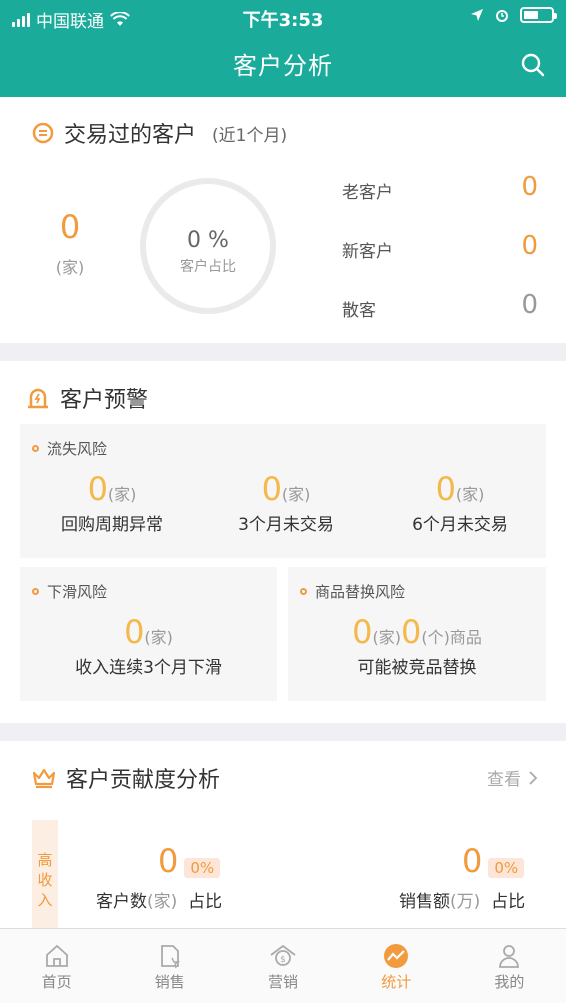 The width and height of the screenshot is (566, 1003). What do you see at coordinates (477, 15) in the screenshot?
I see `location-arrow-icon` at bounding box center [477, 15].